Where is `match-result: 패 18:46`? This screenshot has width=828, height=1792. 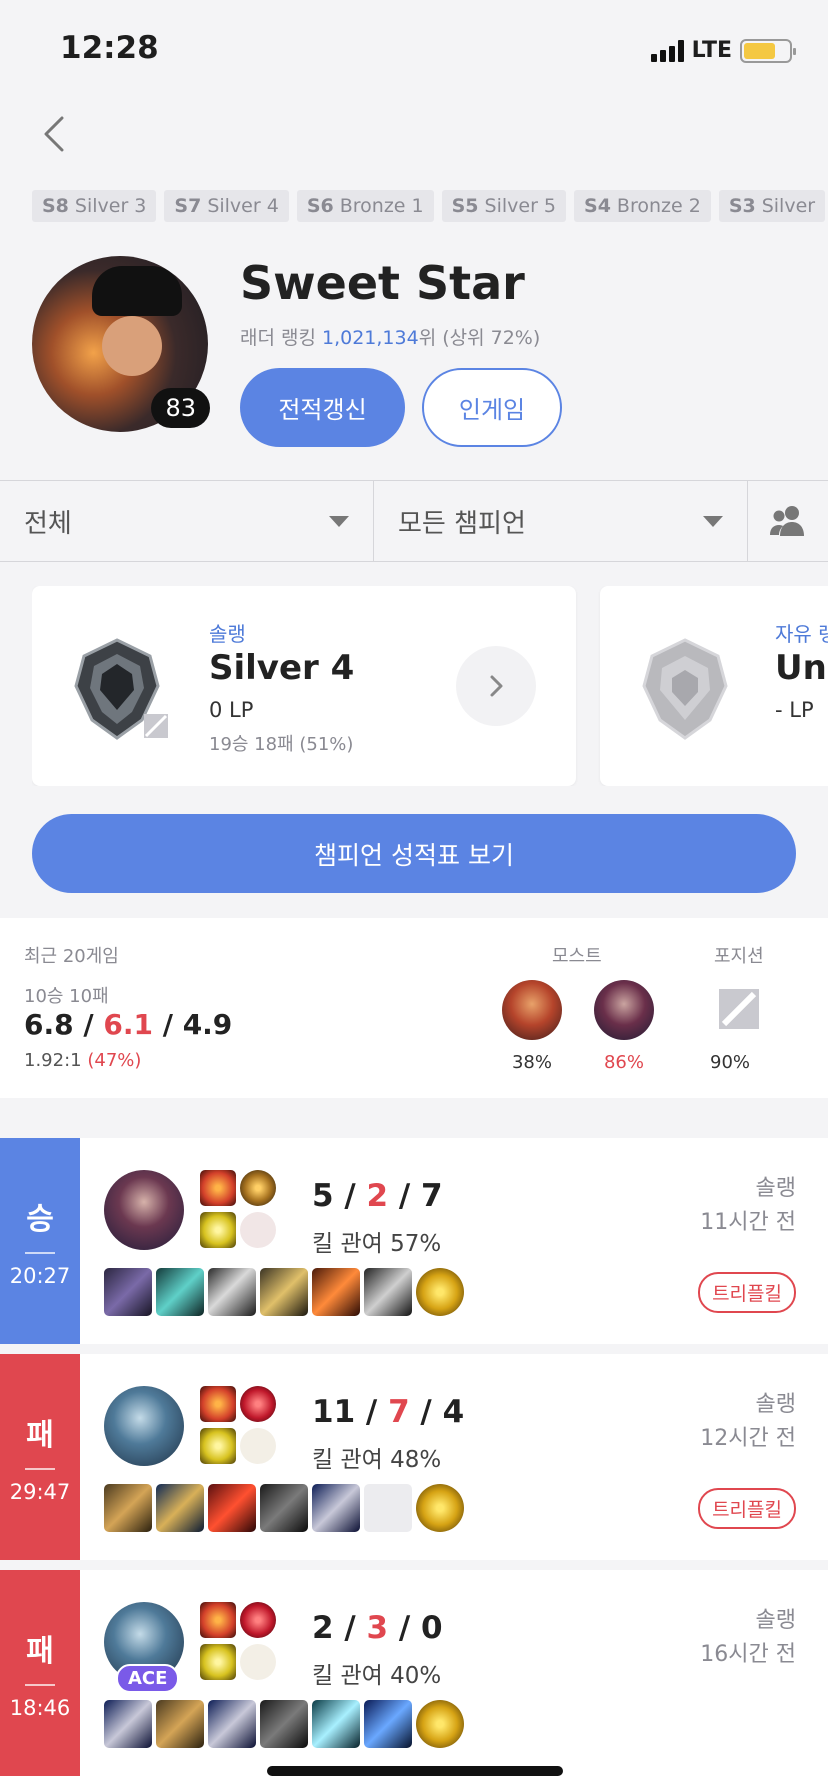
match-result: 패 18:46 is located at coordinates (40, 1673).